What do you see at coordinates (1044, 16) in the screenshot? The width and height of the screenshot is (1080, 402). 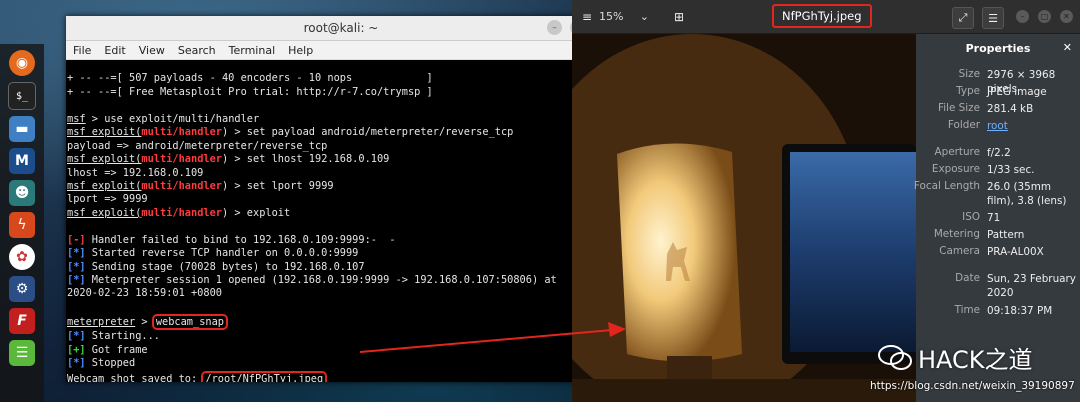 I see `maximize-icon: □` at bounding box center [1044, 16].